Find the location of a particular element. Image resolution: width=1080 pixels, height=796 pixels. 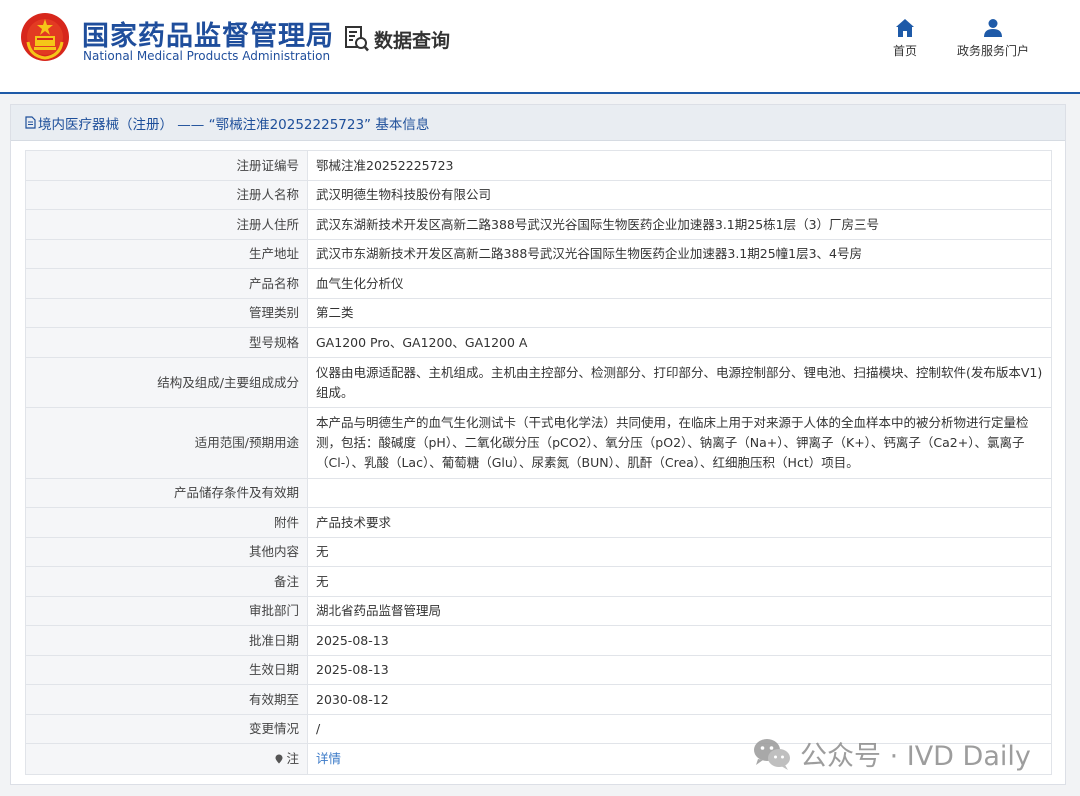

row-key-note: 注 is located at coordinates (166, 759).